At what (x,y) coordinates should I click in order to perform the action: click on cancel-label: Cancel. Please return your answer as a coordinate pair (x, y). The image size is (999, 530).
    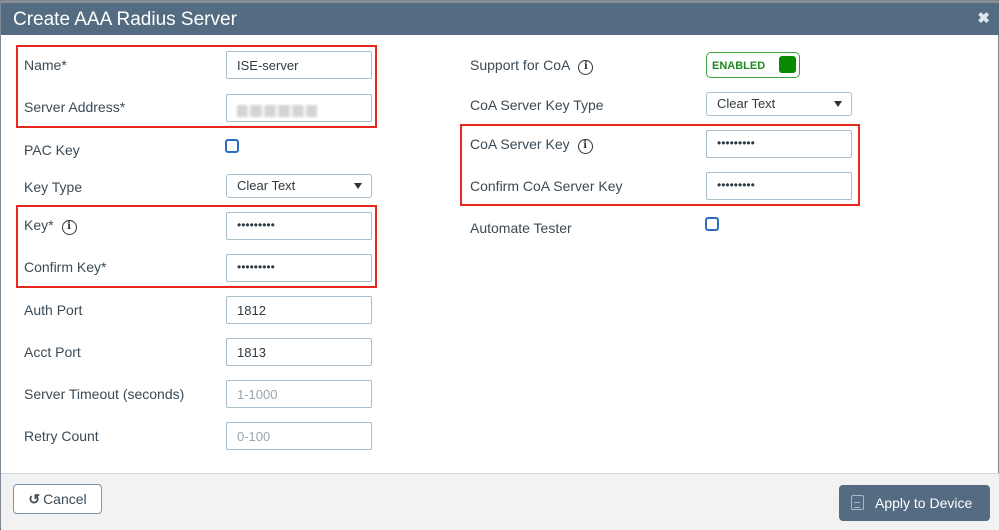
    Looking at the image, I should click on (65, 499).